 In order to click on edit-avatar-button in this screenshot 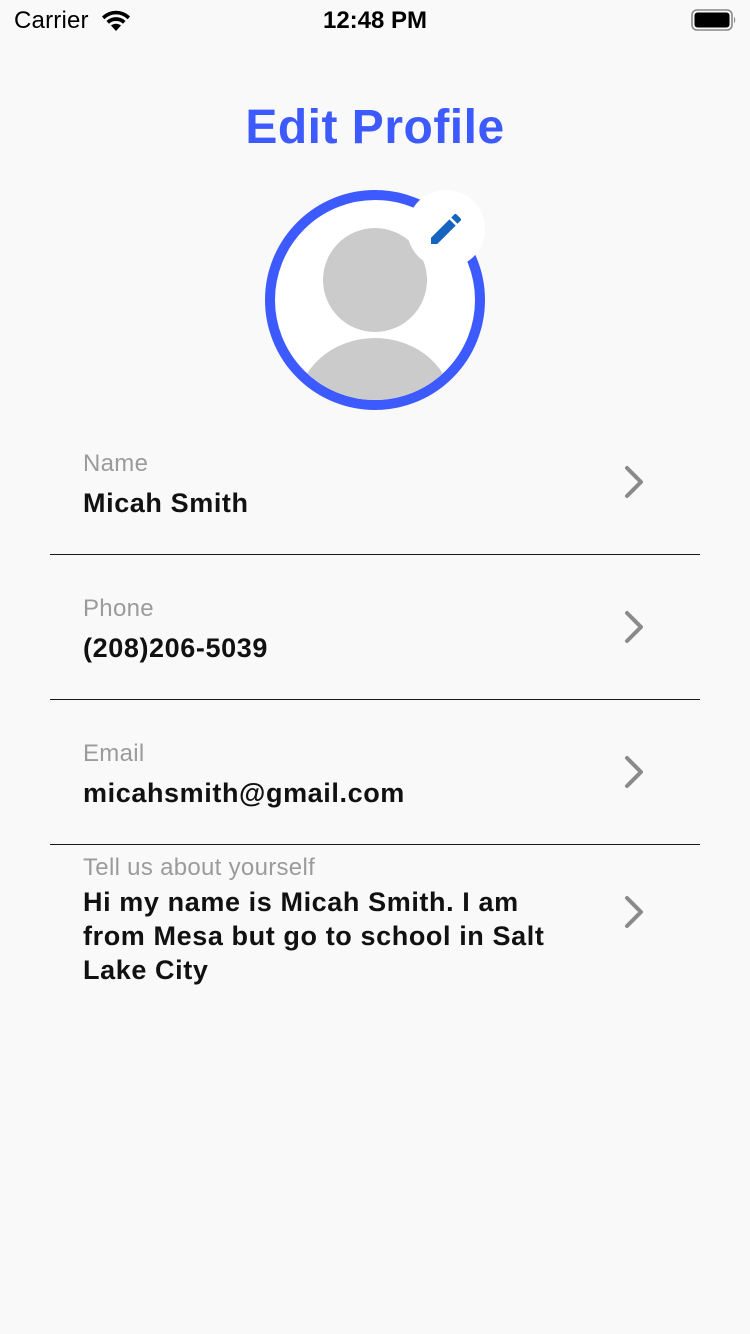, I will do `click(446, 229)`.